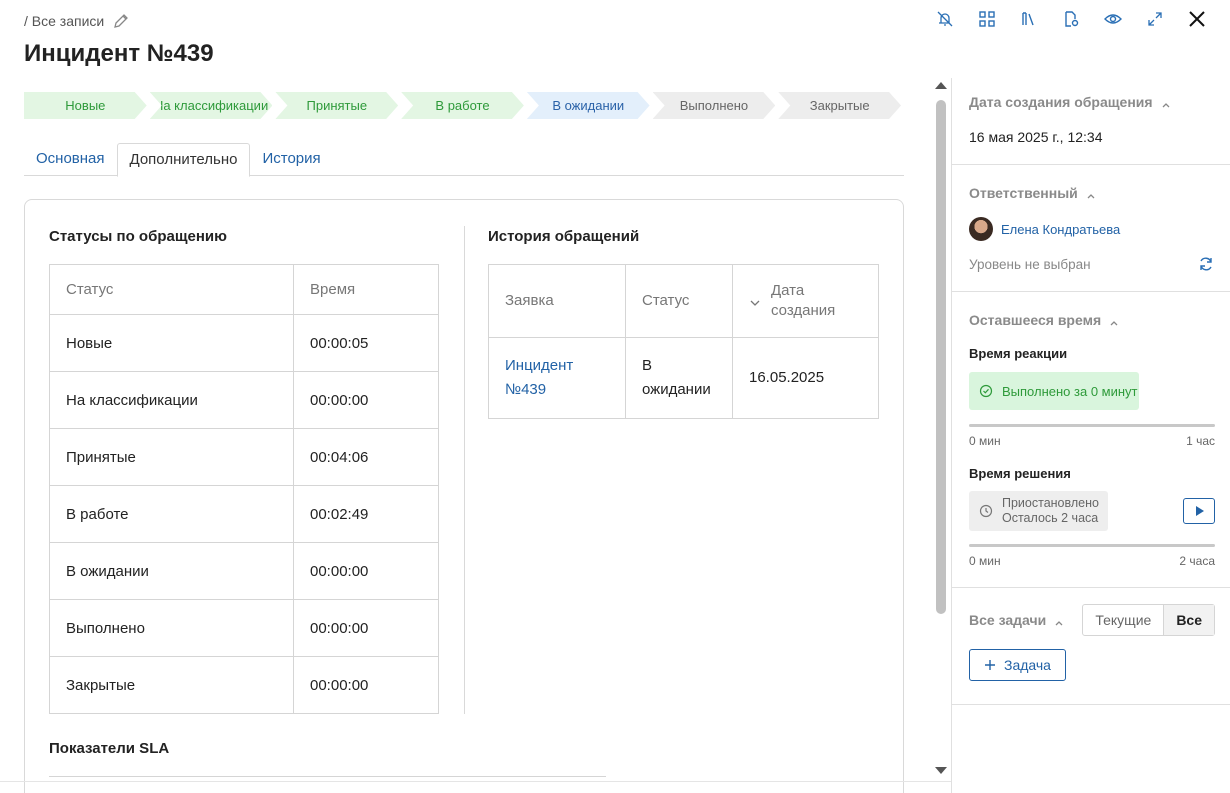  What do you see at coordinates (990, 665) in the screenshot?
I see `plus-icon` at bounding box center [990, 665].